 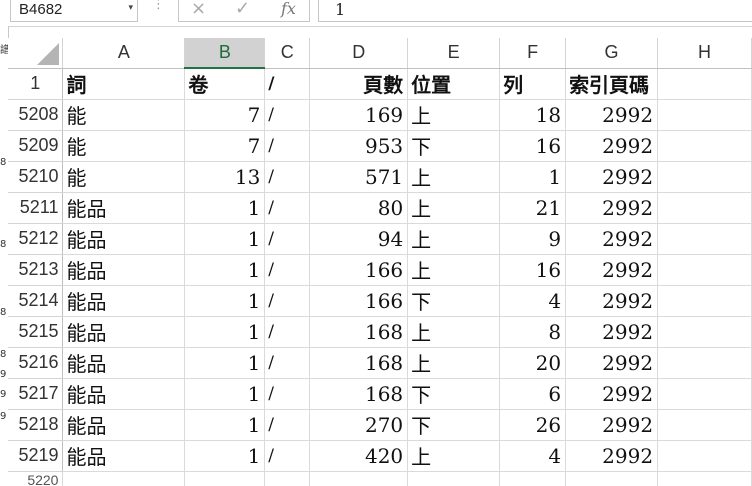 What do you see at coordinates (359, 115) in the screenshot?
I see `cell-pages: 169` at bounding box center [359, 115].